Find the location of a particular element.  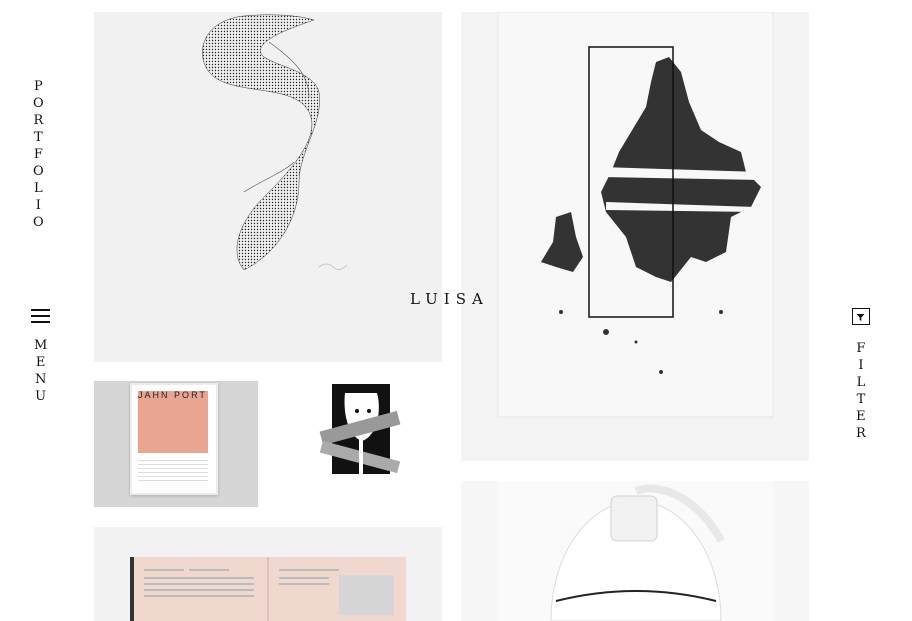

portfolio-letter: T is located at coordinates (38, 137).